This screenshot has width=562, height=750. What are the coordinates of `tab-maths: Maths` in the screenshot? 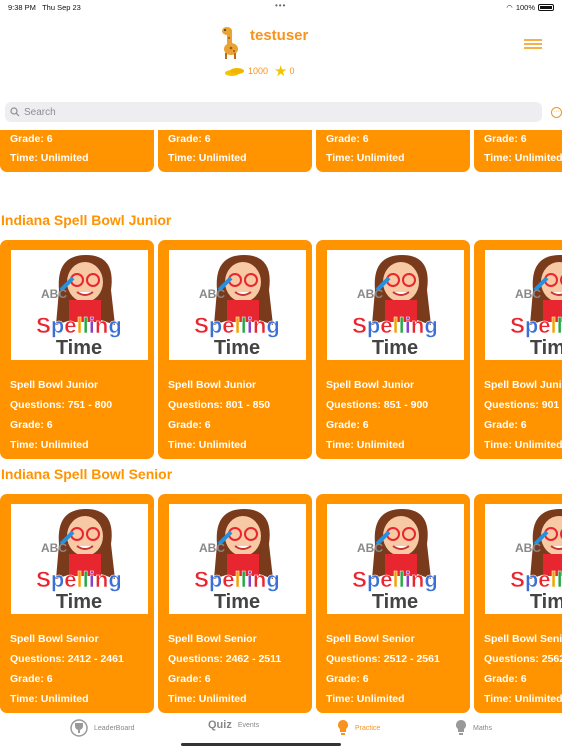 It's located at (473, 728).